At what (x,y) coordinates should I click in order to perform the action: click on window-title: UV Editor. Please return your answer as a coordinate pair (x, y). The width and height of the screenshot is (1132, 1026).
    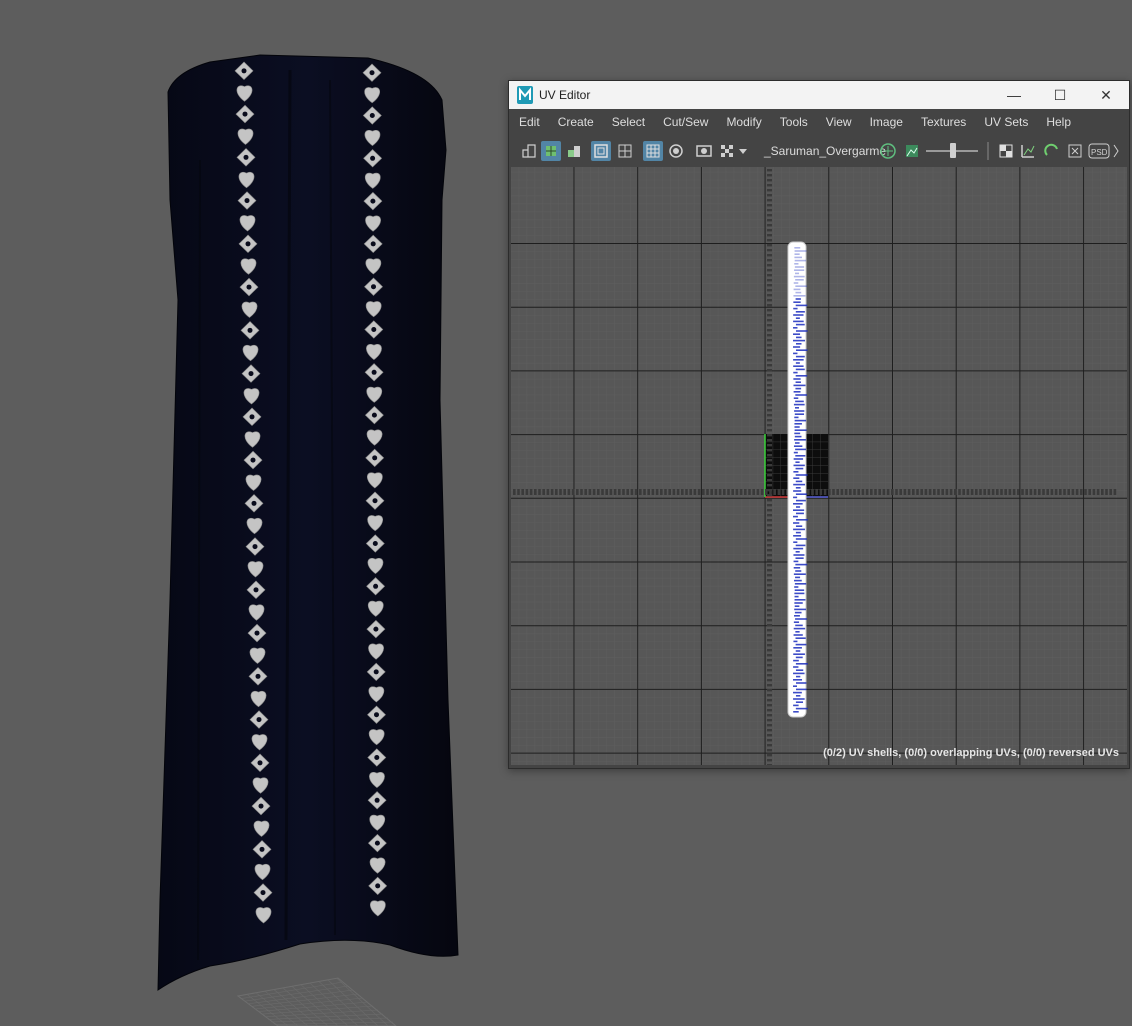
    Looking at the image, I should click on (565, 95).